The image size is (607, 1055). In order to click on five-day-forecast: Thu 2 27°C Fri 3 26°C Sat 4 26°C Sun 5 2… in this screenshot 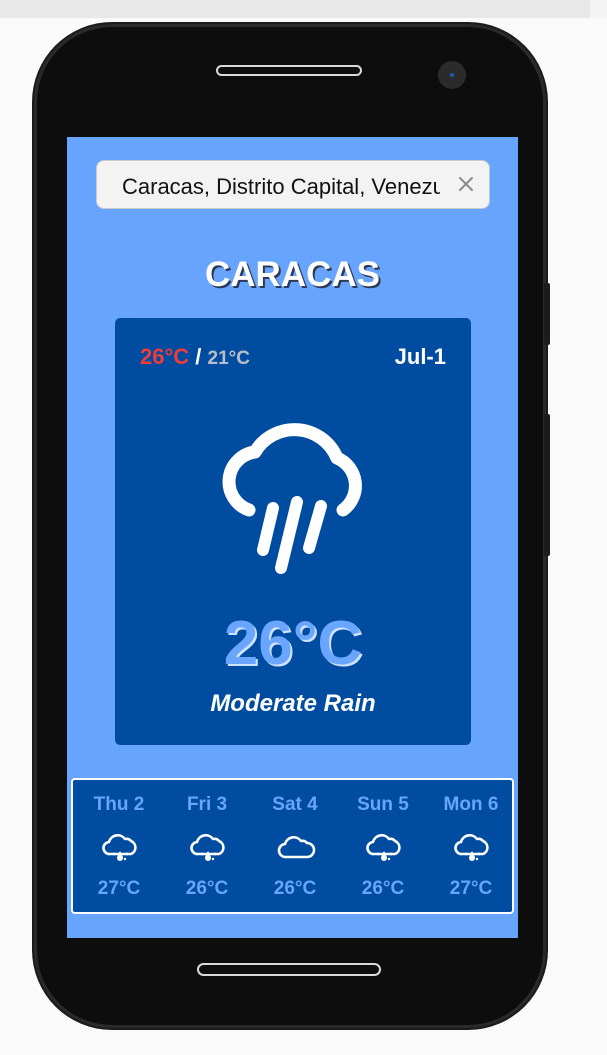, I will do `click(292, 846)`.